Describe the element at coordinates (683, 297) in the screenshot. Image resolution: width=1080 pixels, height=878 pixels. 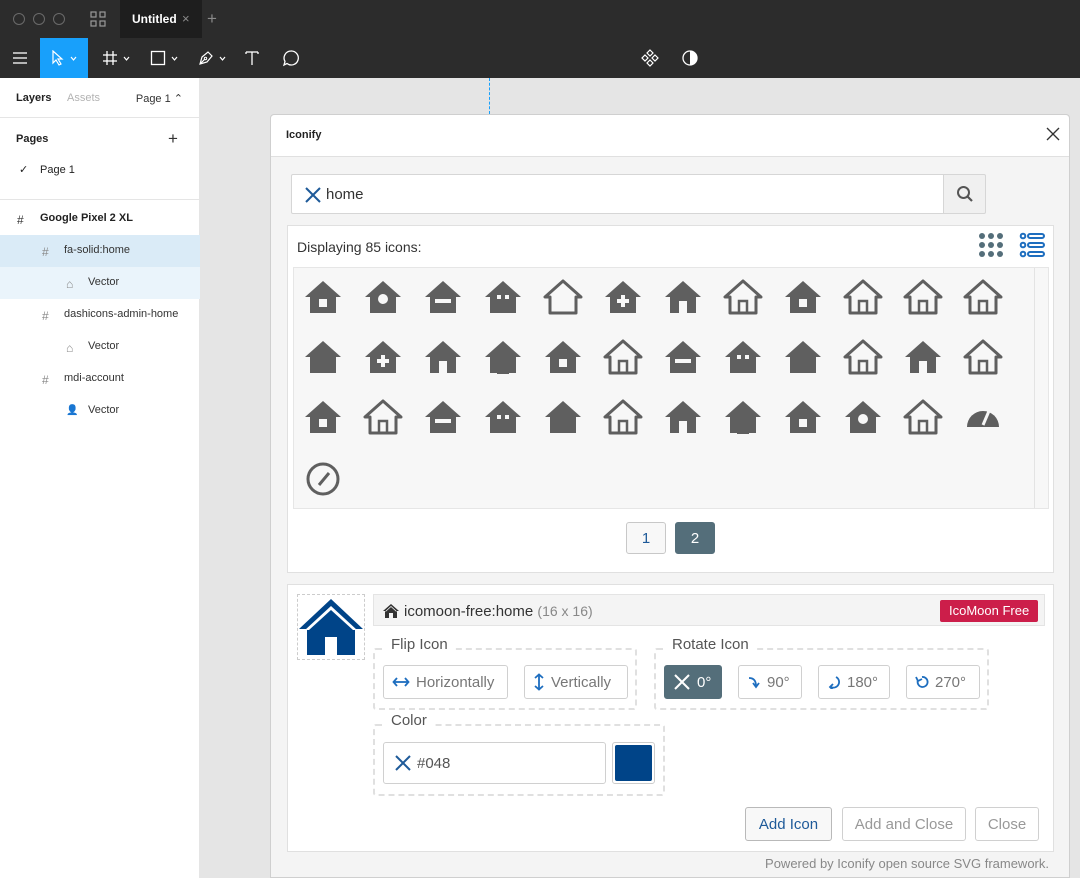
I see `home-filled-icon` at that location.